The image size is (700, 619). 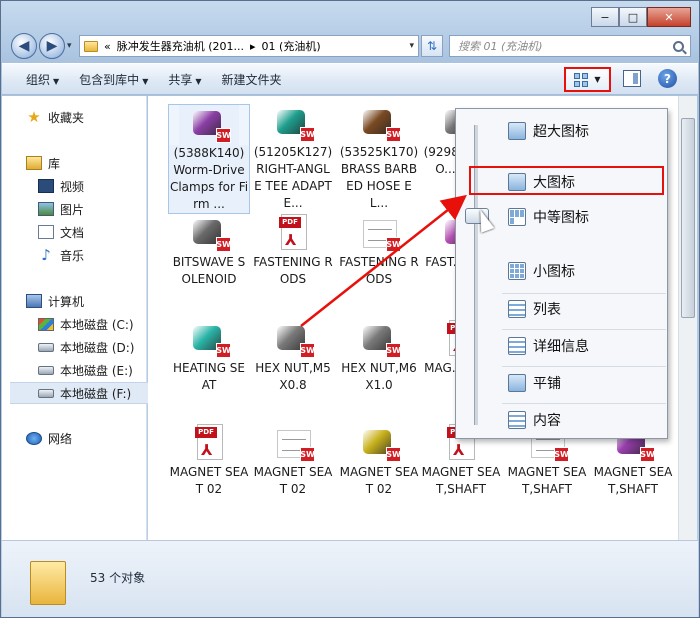 What do you see at coordinates (252, 79) in the screenshot?
I see `new-folder-button: 新建文件夹` at bounding box center [252, 79].